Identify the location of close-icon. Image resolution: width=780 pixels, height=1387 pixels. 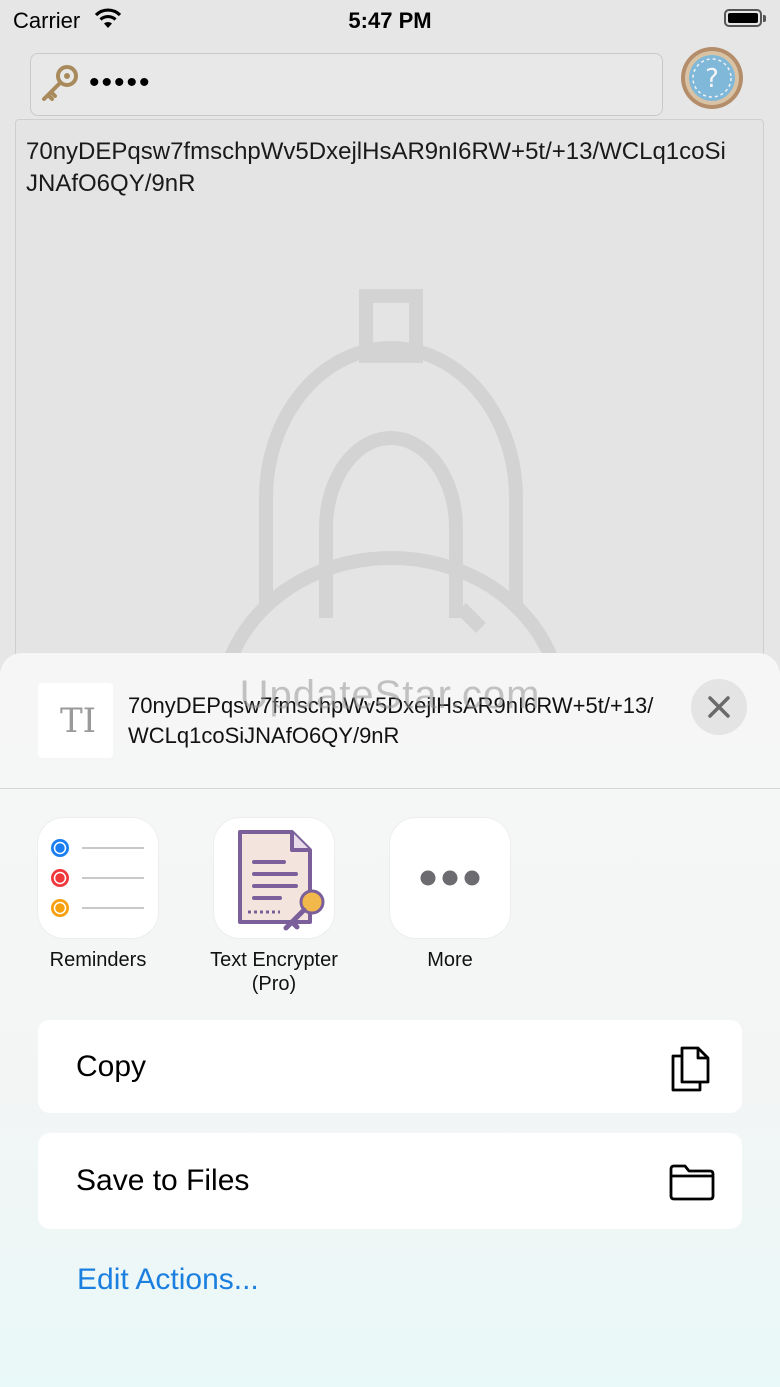
(719, 707).